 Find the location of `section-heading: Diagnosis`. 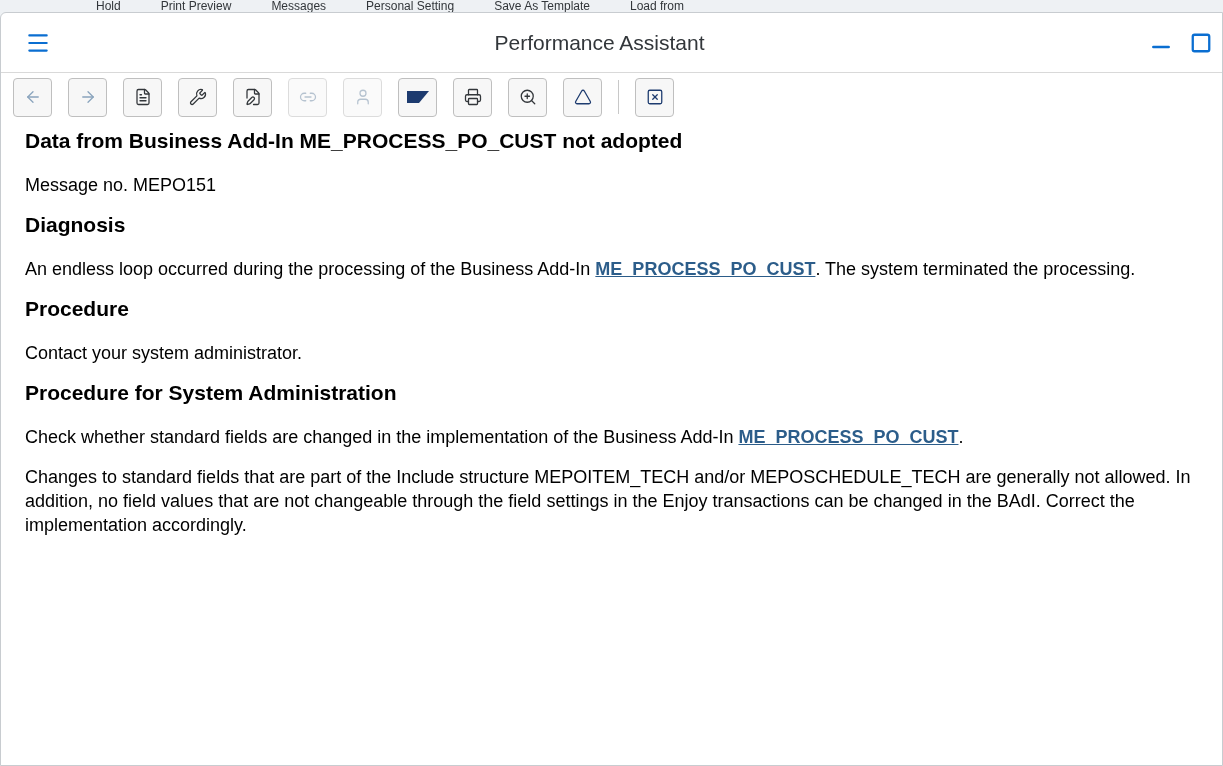

section-heading: Diagnosis is located at coordinates (76, 225).